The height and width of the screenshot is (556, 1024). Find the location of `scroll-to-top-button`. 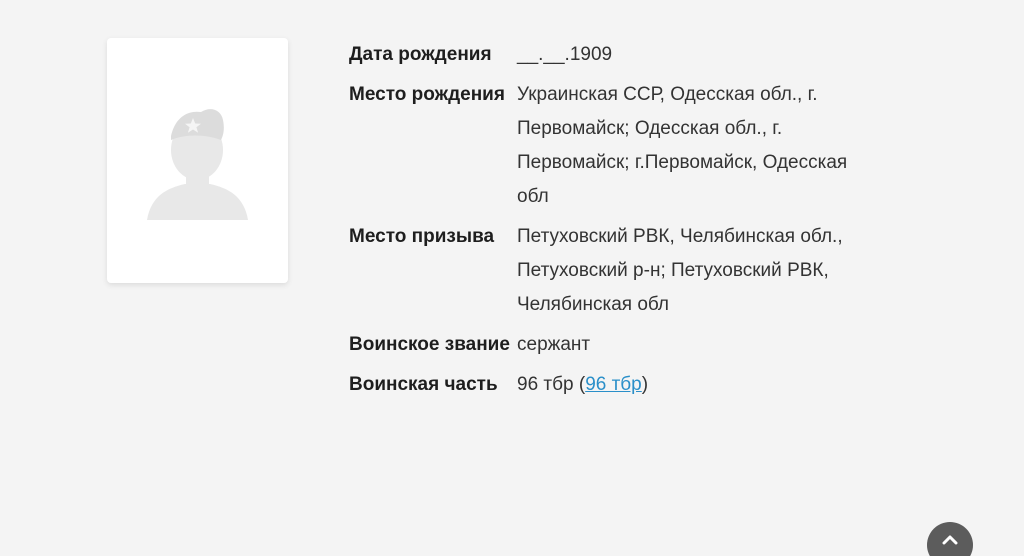

scroll-to-top-button is located at coordinates (950, 539).